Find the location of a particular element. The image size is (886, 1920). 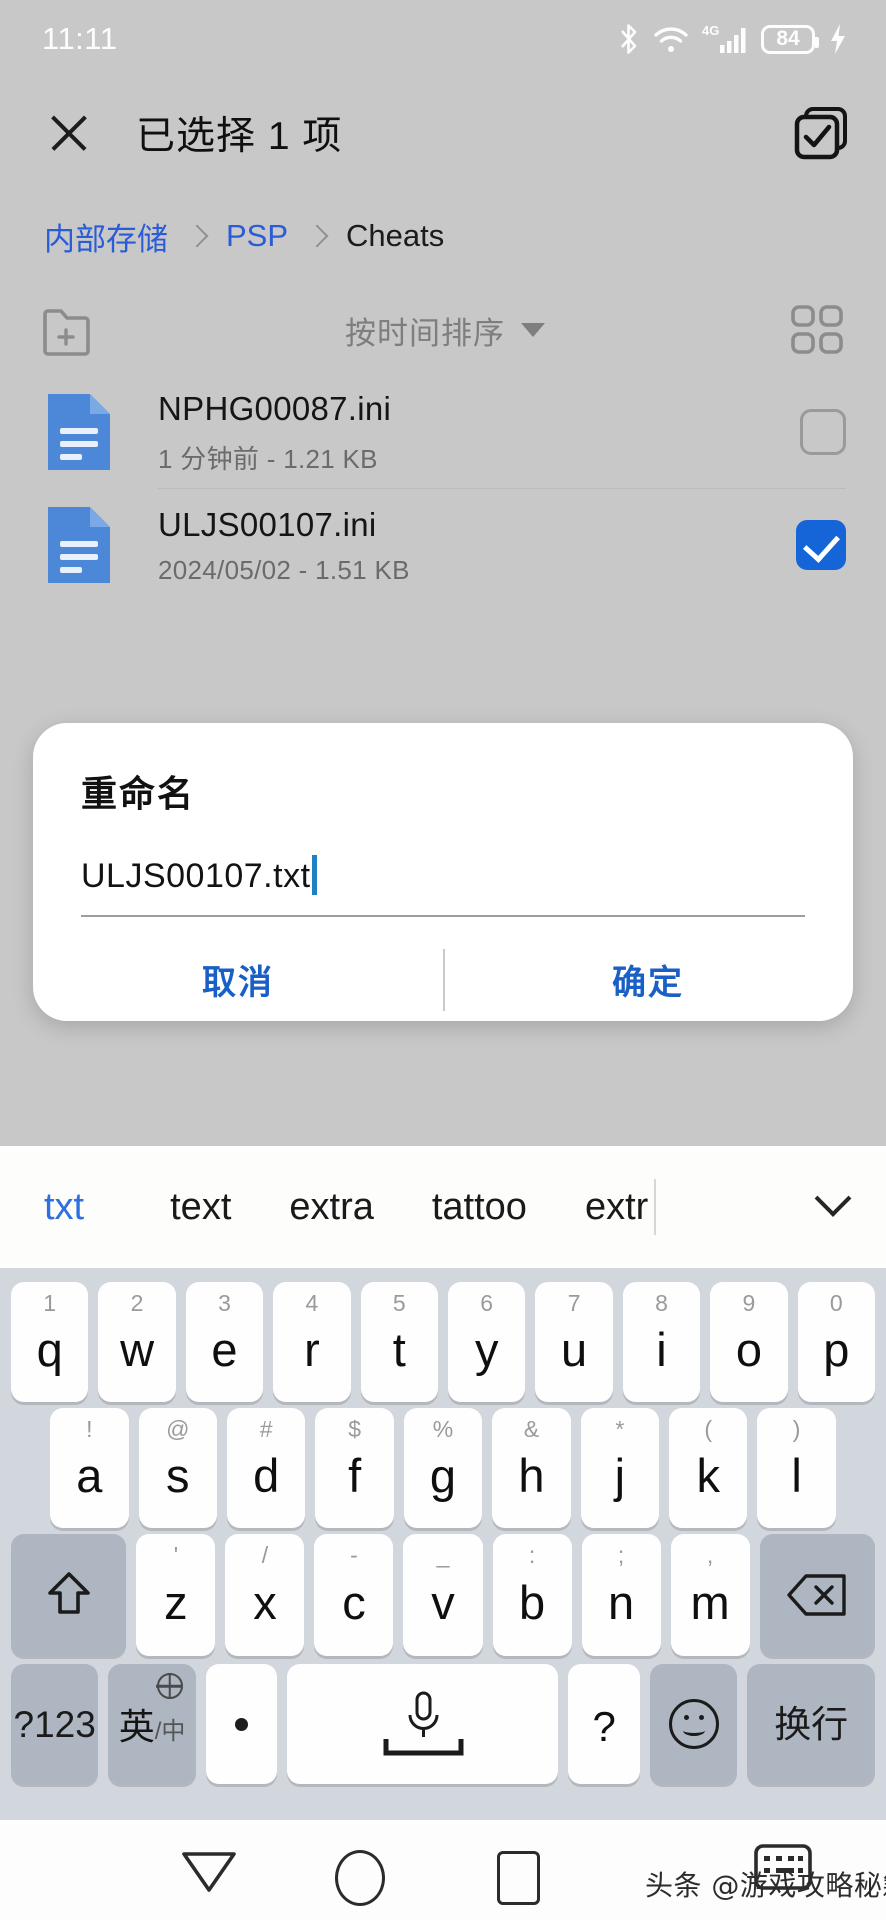

row-spacer is located at coordinates (860, 1468).